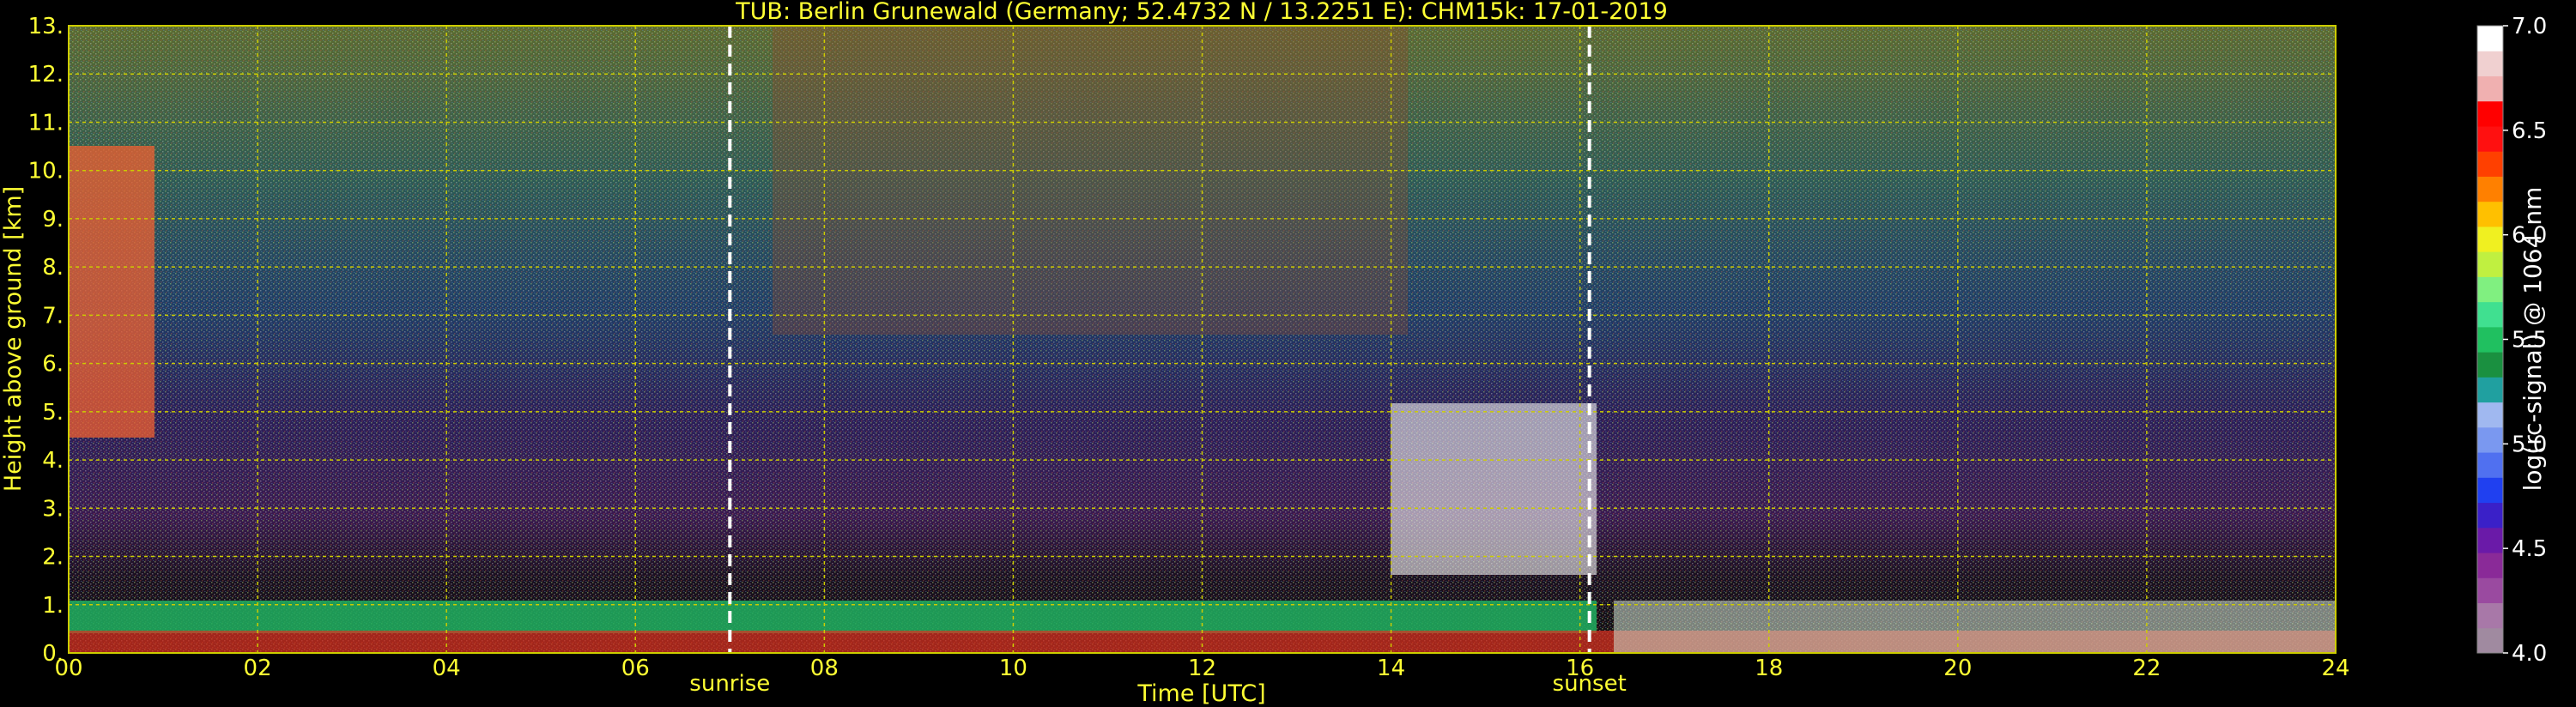 This screenshot has height=707, width=2576. Describe the element at coordinates (53, 316) in the screenshot. I see `y-tick-label: 7.` at that location.